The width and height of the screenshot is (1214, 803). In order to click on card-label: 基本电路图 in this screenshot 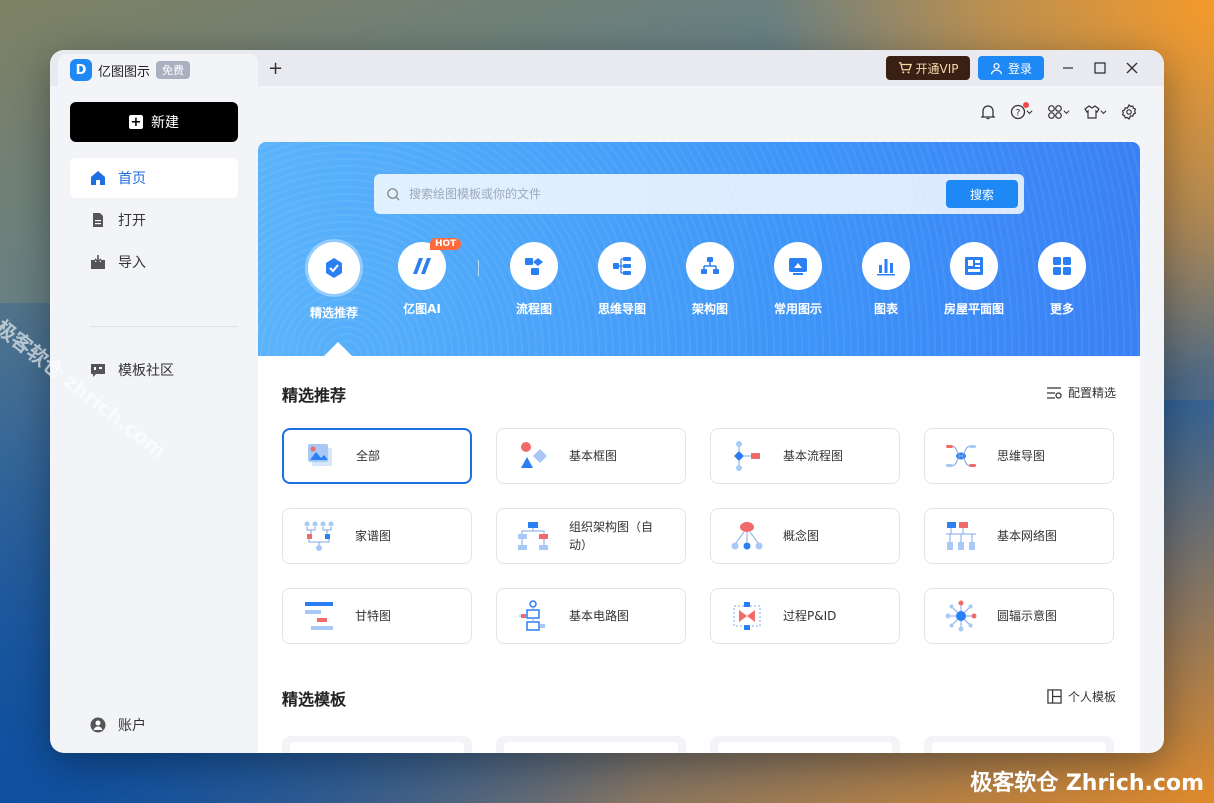, I will do `click(599, 616)`.